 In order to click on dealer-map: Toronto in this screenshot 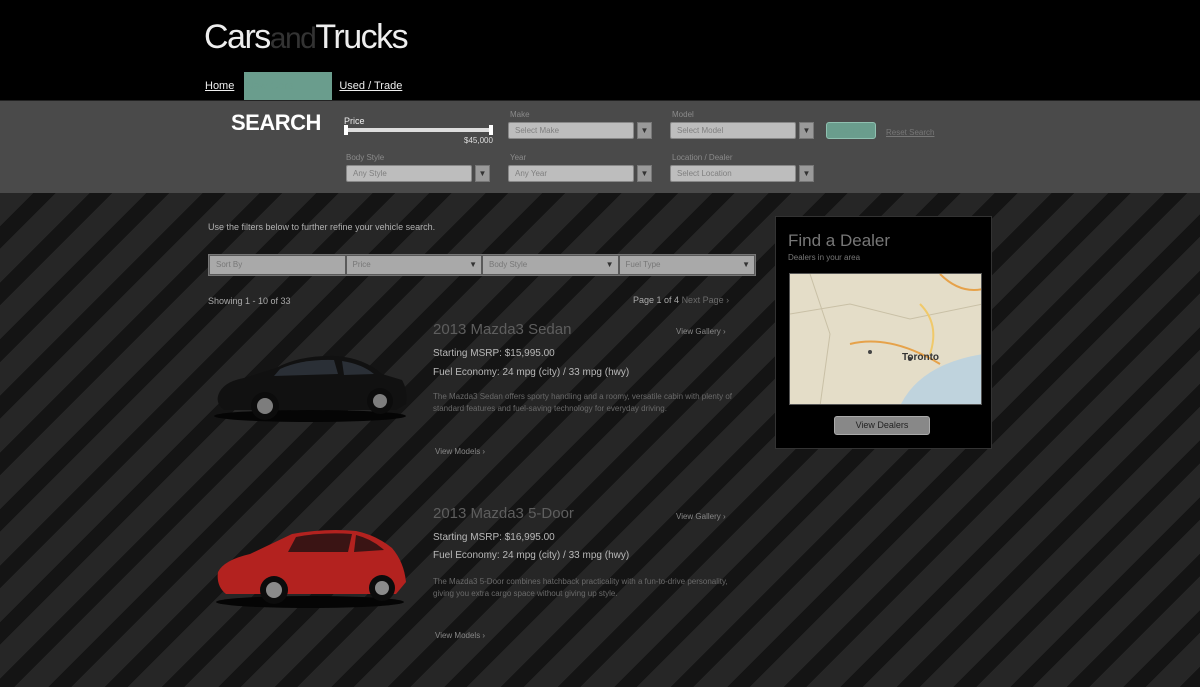, I will do `click(885, 339)`.